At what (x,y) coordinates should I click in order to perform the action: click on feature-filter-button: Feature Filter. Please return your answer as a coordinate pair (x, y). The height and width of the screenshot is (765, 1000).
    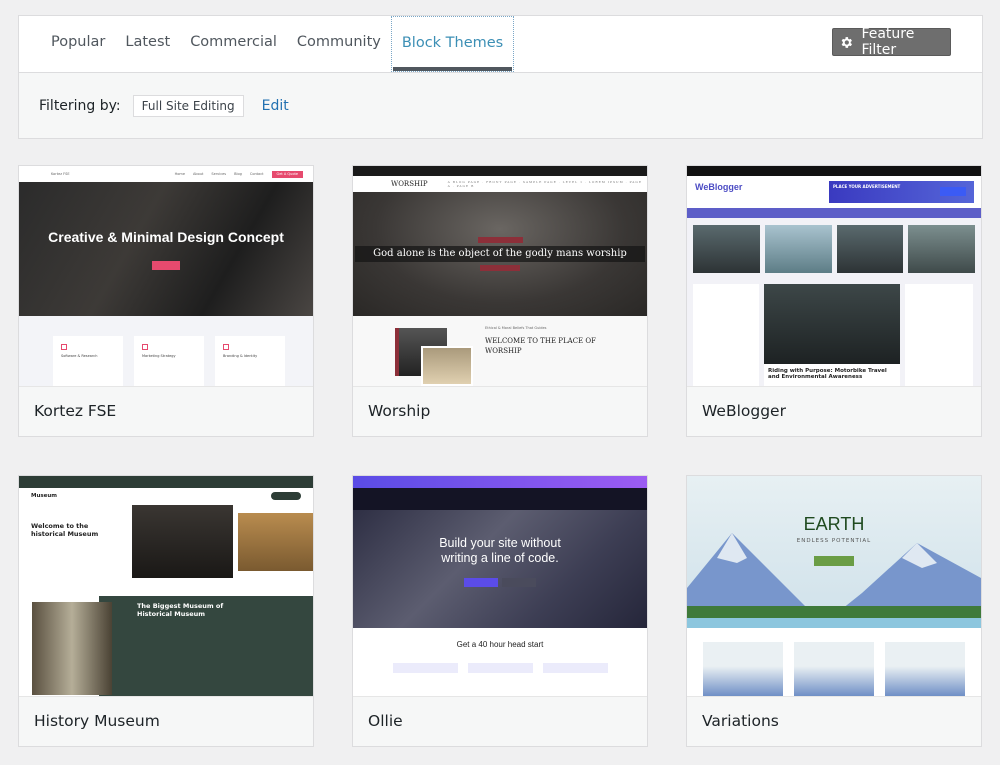
    Looking at the image, I should click on (891, 42).